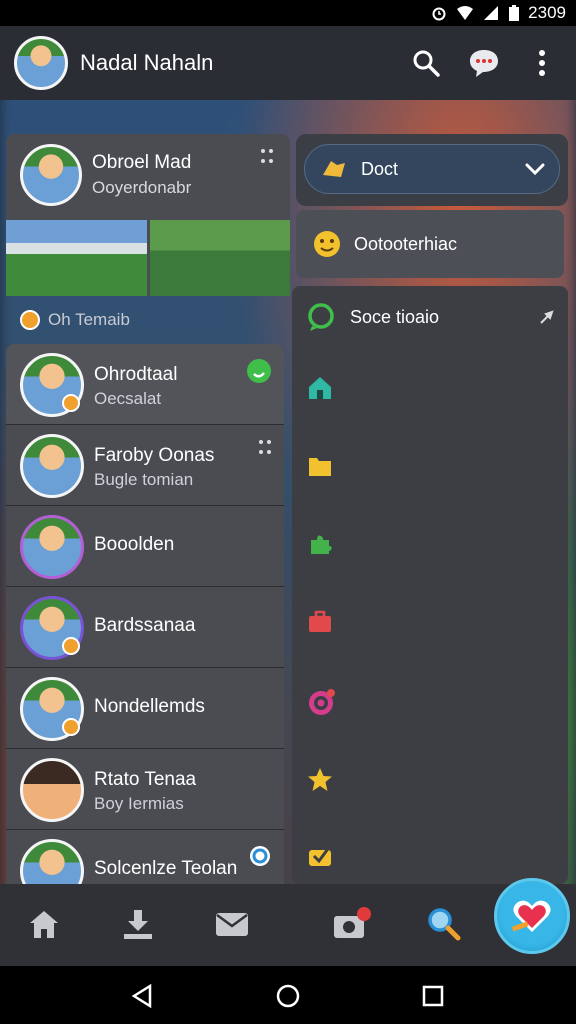 This screenshot has height=1024, width=576. I want to click on section-label-text: Oh Temaib, so click(89, 319).